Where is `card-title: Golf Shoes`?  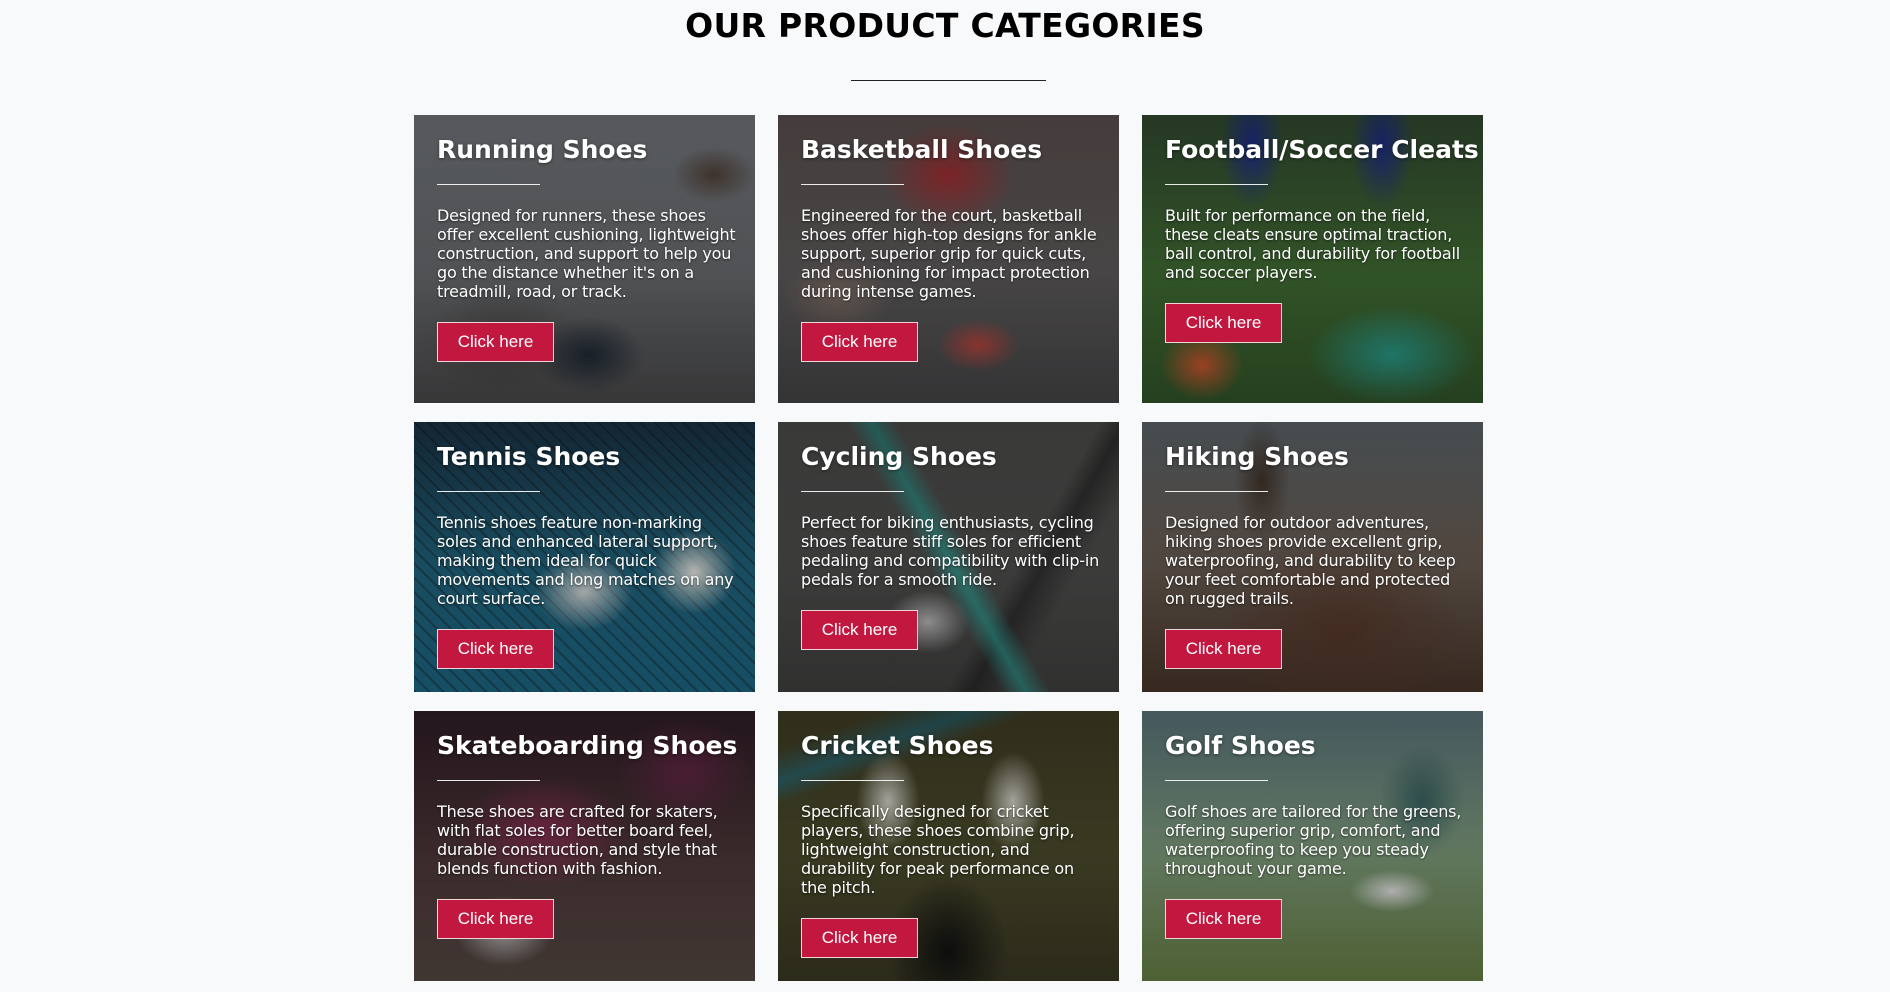
card-title: Golf Shoes is located at coordinates (1240, 745).